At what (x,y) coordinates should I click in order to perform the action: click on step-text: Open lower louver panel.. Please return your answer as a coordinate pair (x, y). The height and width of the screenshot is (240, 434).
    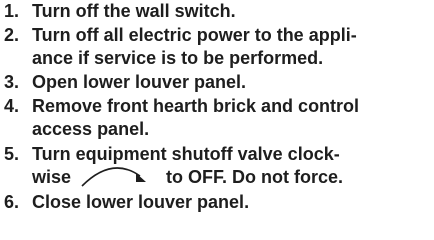
    Looking at the image, I should click on (139, 82).